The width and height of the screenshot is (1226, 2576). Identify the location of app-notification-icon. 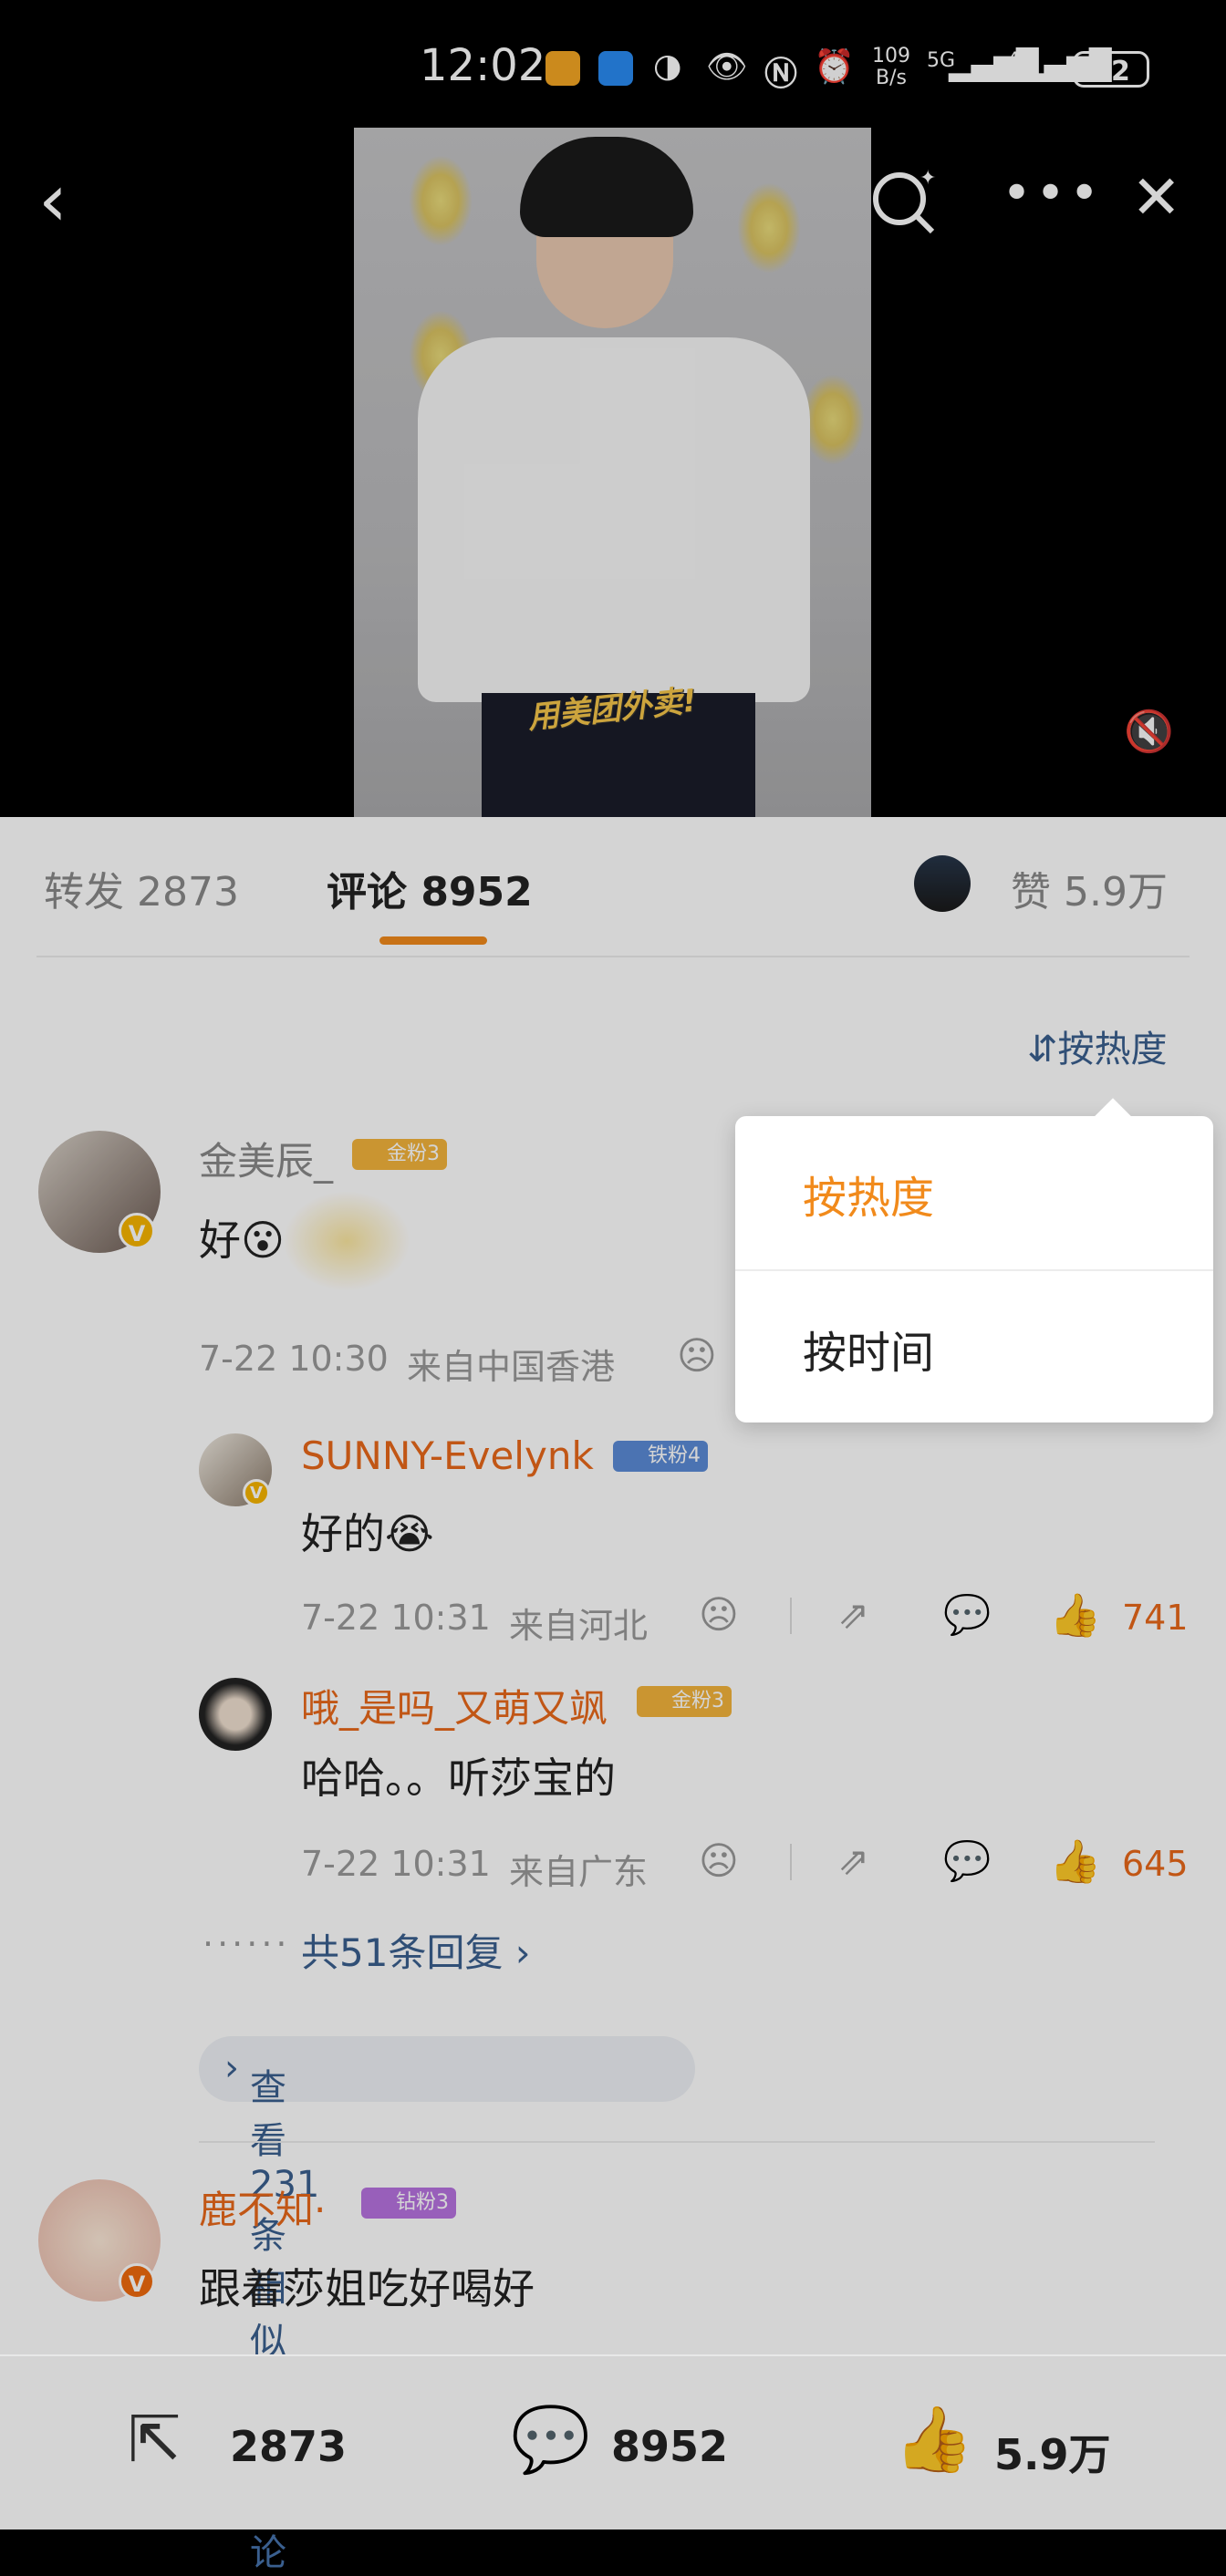
(615, 68).